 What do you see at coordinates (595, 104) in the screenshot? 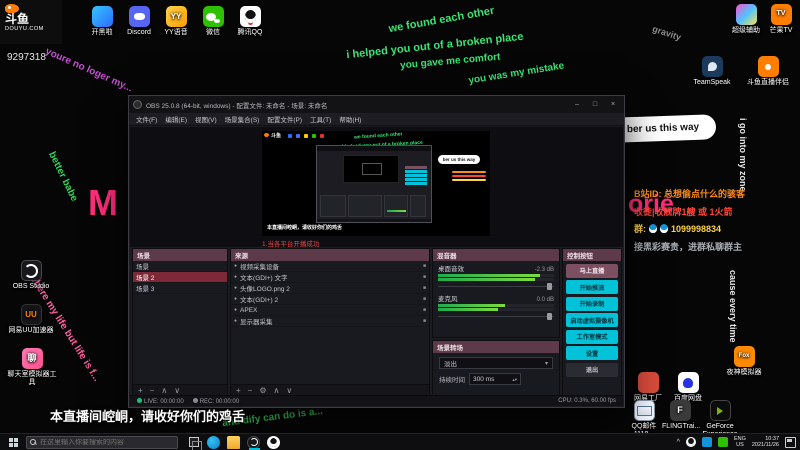
I see `maximize-button: □` at bounding box center [595, 104].